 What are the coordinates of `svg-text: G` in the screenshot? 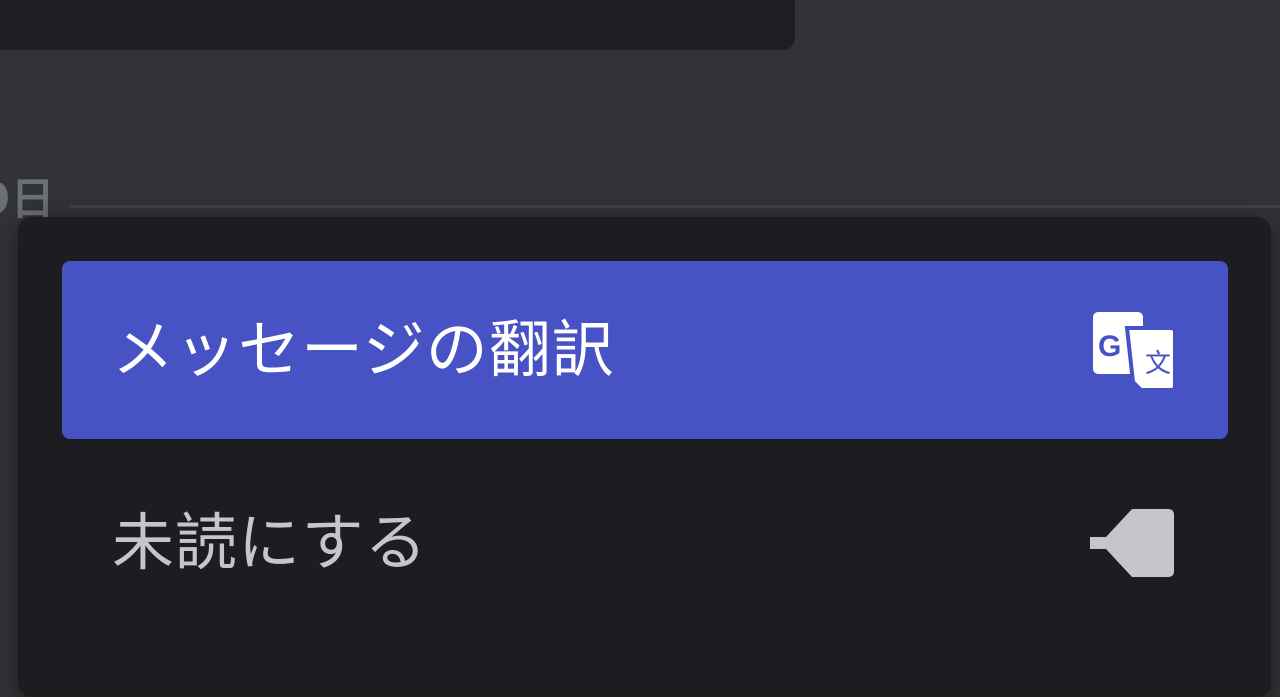 It's located at (1109, 346).